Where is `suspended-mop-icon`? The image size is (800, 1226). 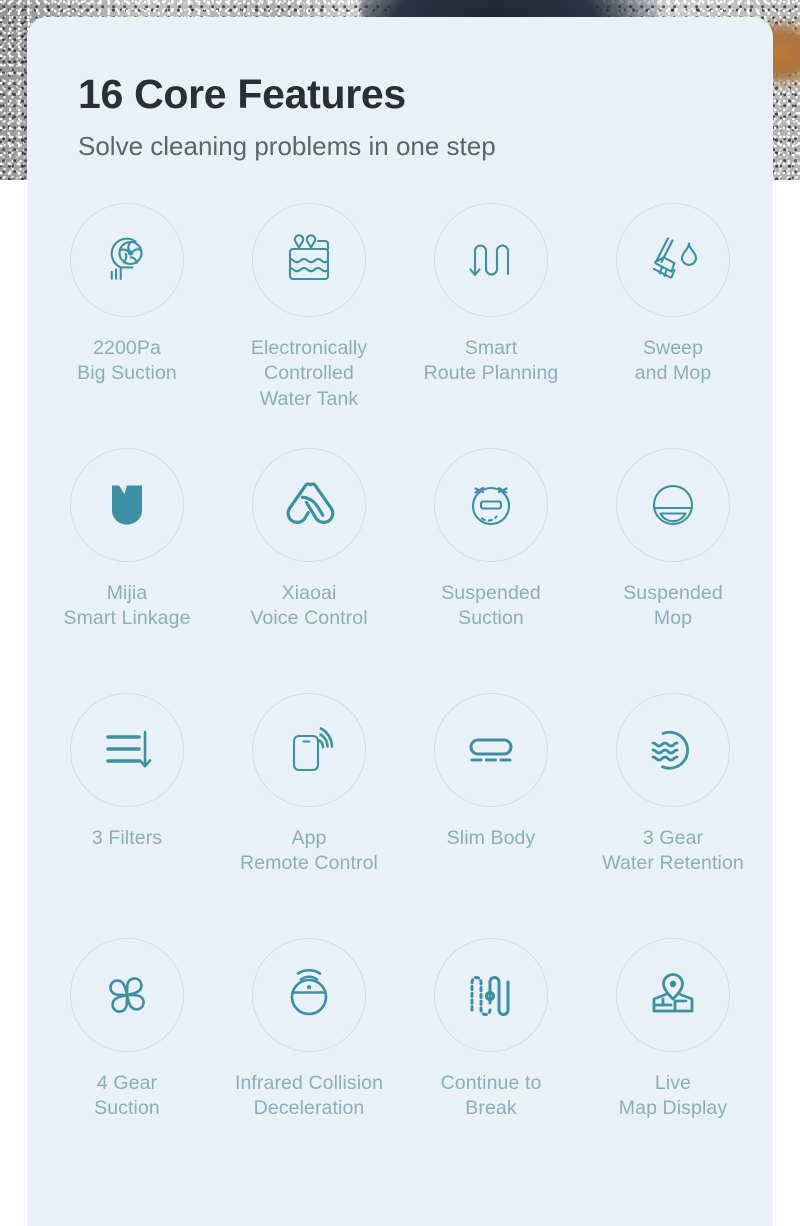
suspended-mop-icon is located at coordinates (673, 504).